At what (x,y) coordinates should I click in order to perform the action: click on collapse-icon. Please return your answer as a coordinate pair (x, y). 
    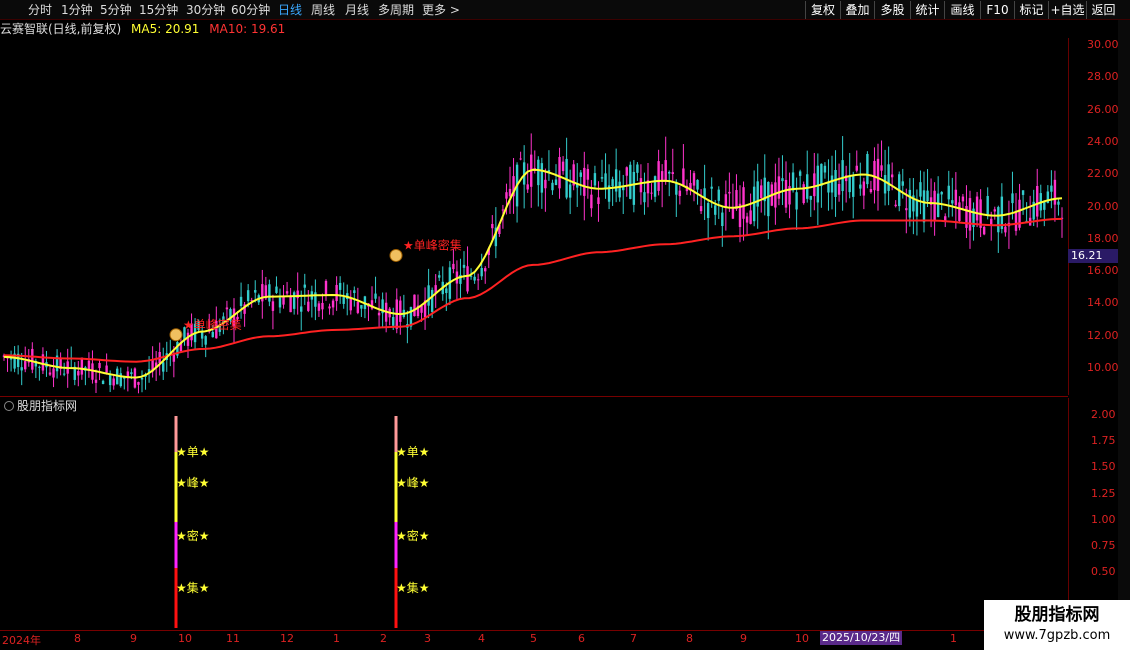
    Looking at the image, I should click on (9, 406).